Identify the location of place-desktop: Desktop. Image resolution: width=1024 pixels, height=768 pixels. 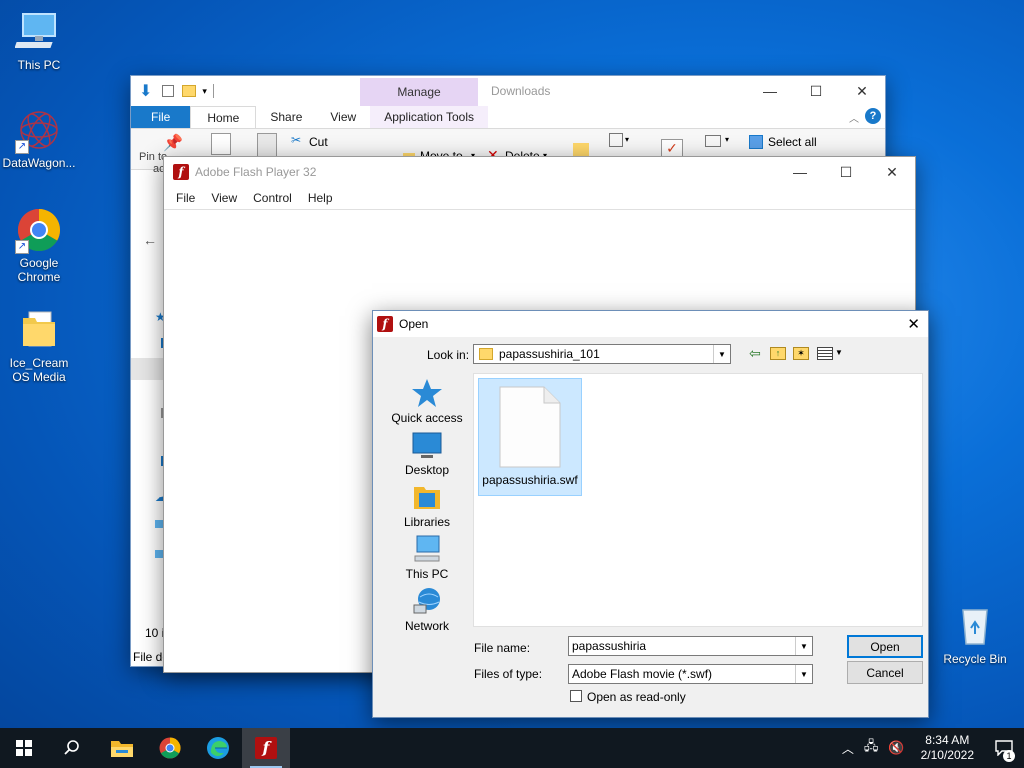
(427, 453).